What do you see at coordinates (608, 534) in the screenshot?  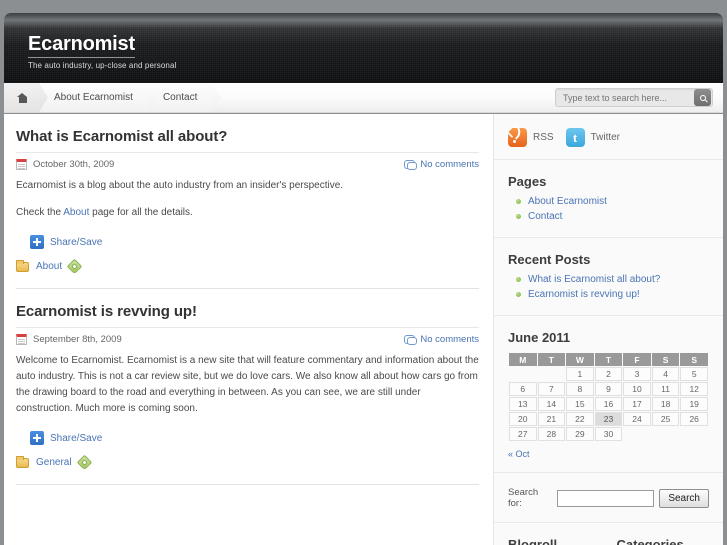 I see `blogroll-categories-widget: Blogroll Categories About General` at bounding box center [608, 534].